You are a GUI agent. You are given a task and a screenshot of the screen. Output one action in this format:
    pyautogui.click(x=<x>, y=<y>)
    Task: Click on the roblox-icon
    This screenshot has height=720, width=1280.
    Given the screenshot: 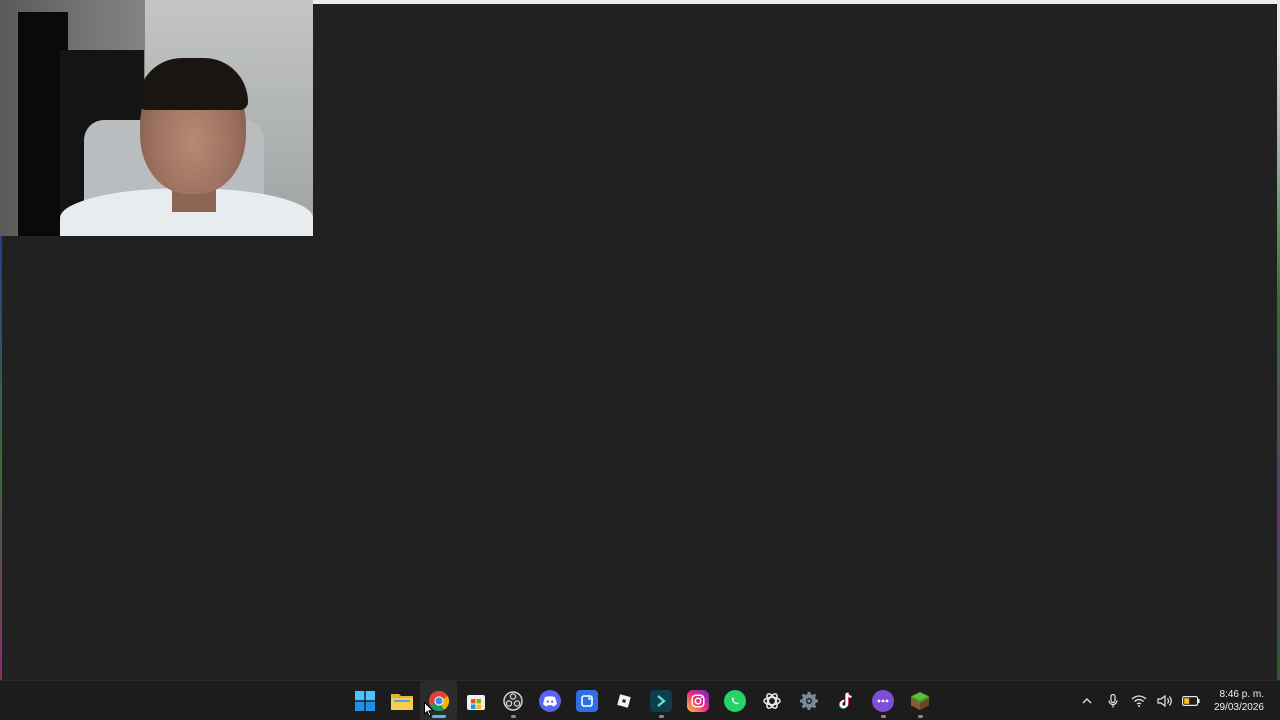 What is the action you would take?
    pyautogui.click(x=624, y=701)
    